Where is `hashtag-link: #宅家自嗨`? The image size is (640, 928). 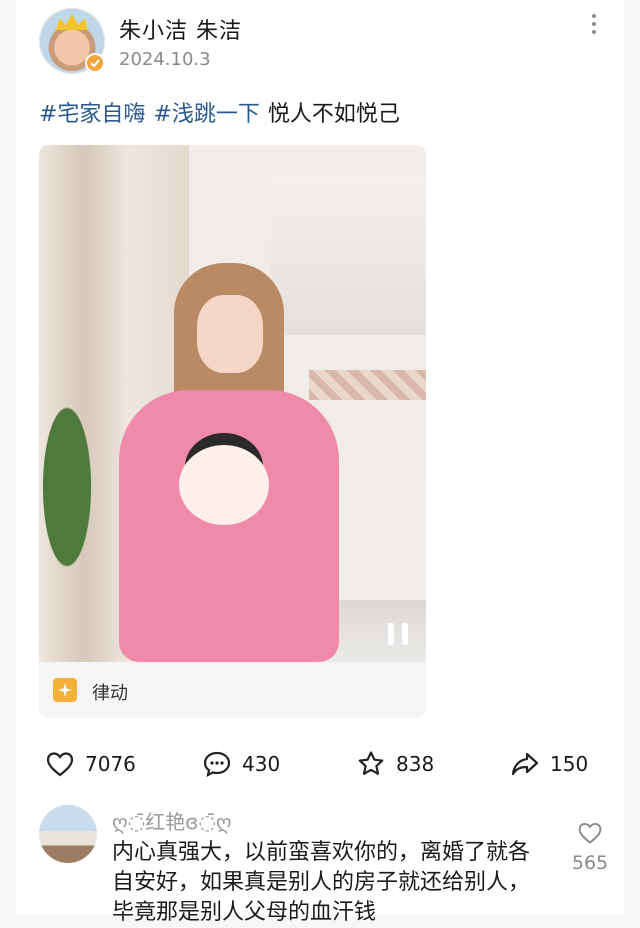 hashtag-link: #宅家自嗨 is located at coordinates (92, 114).